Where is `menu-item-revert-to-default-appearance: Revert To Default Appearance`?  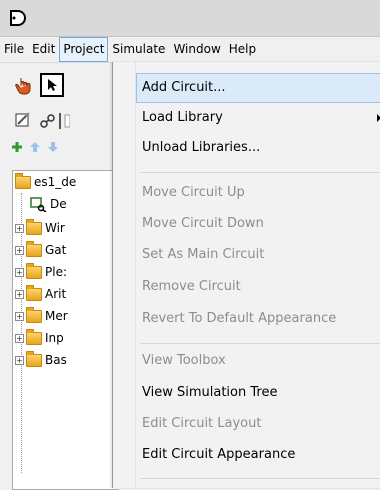 menu-item-revert-to-default-appearance: Revert To Default Appearance is located at coordinates (258, 319).